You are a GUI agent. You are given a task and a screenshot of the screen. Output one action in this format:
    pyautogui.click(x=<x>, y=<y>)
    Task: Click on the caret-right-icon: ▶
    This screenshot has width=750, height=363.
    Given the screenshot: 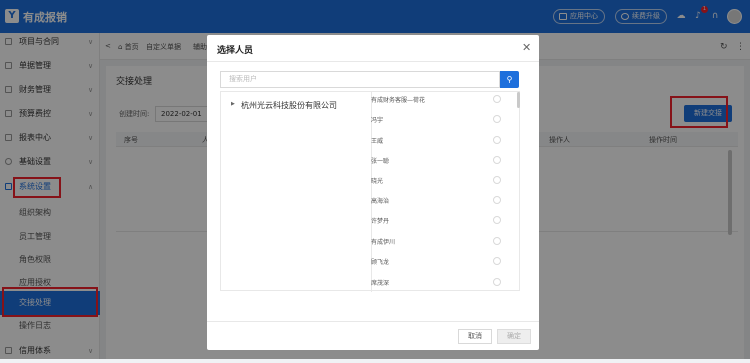 What is the action you would take?
    pyautogui.click(x=233, y=104)
    